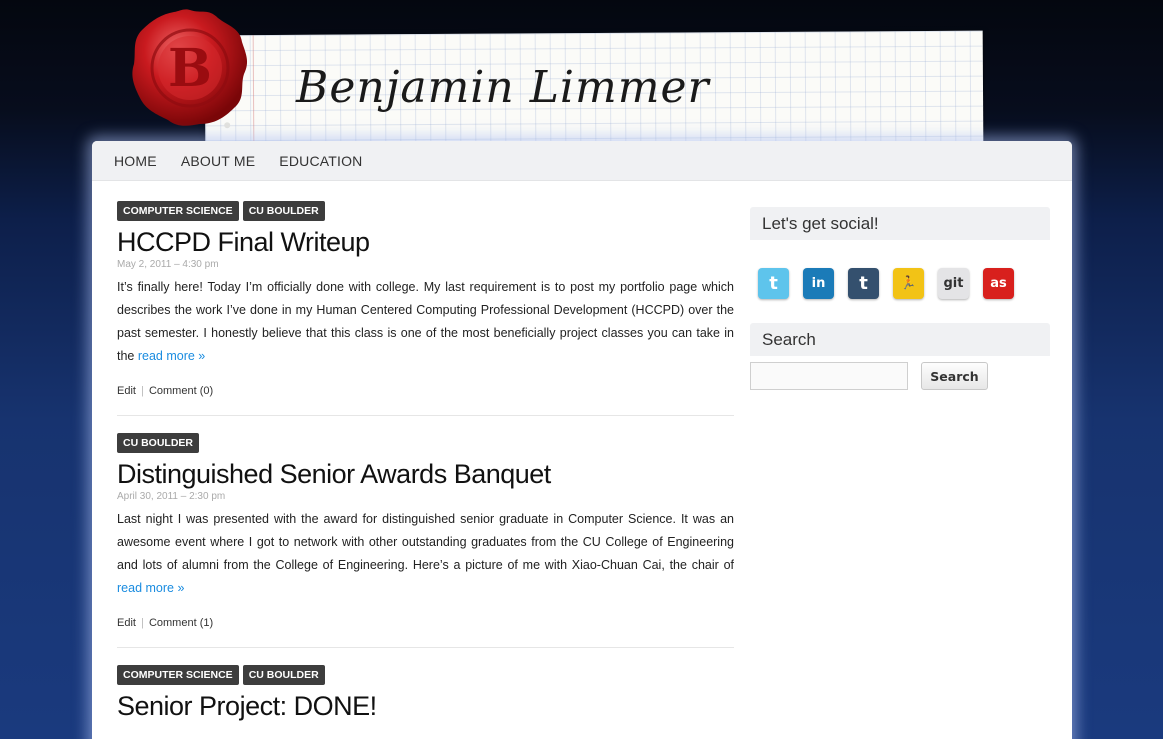 This screenshot has width=1163, height=739. I want to click on twitter-glyph: t, so click(773, 283).